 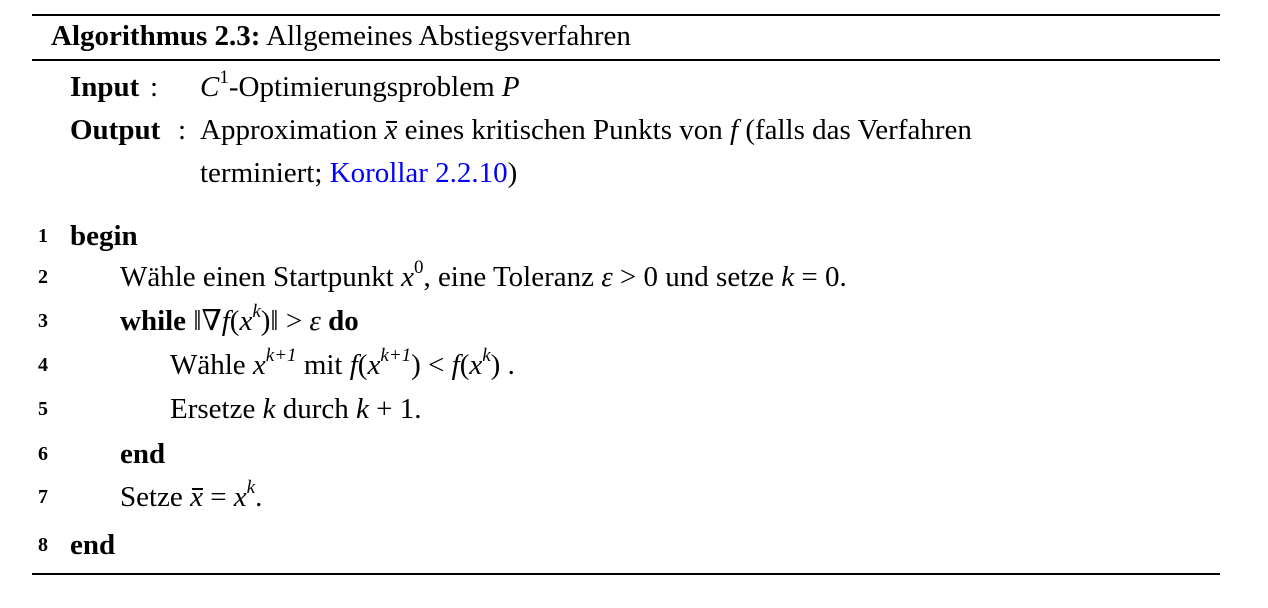 What do you see at coordinates (153, 321) in the screenshot?
I see `l3-while: while` at bounding box center [153, 321].